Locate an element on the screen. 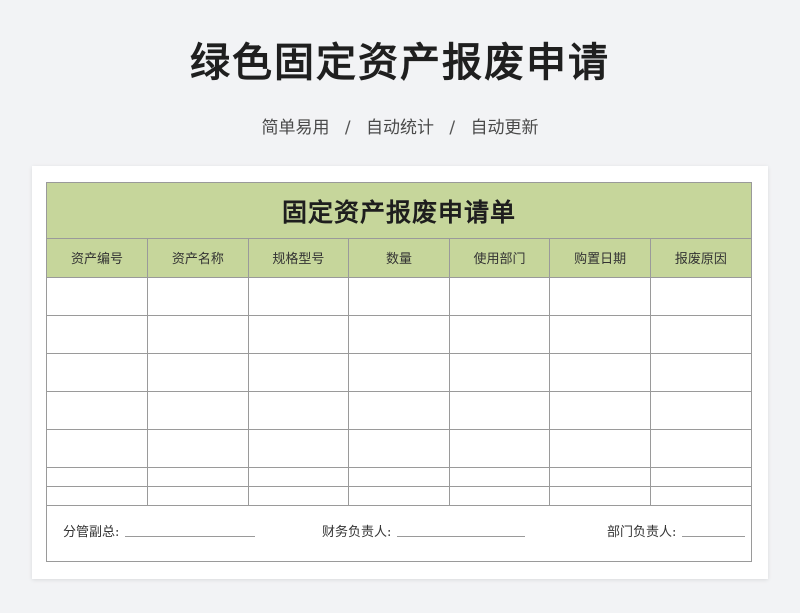 Image resolution: width=800 pixels, height=613 pixels. form-title: 固定资产报废申请单 is located at coordinates (399, 211).